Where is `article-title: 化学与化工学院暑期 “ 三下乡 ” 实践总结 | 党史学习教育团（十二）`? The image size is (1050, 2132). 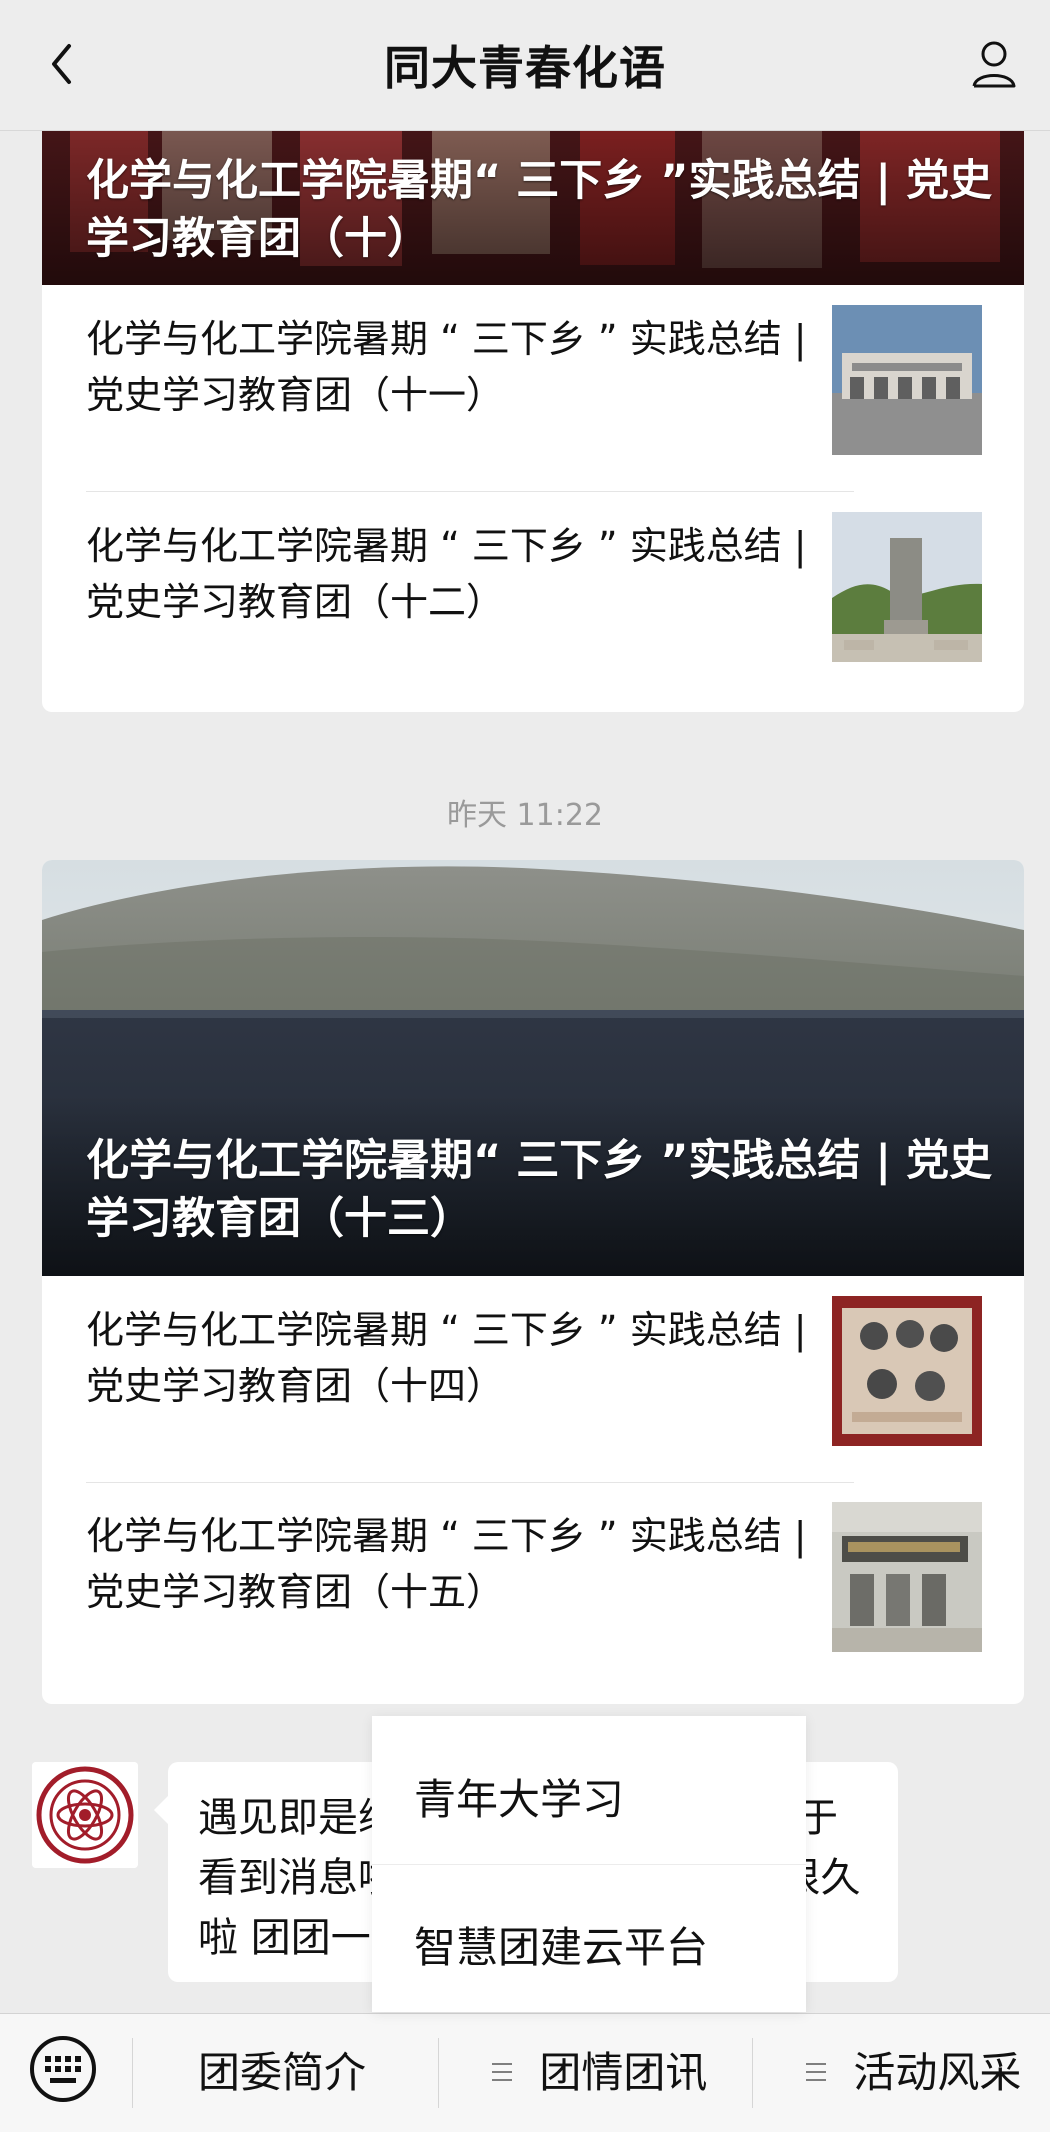 article-title: 化学与化工学院暑期 “ 三下乡 ” 实践总结 | 党史学习教育团（十二） is located at coordinates (456, 574).